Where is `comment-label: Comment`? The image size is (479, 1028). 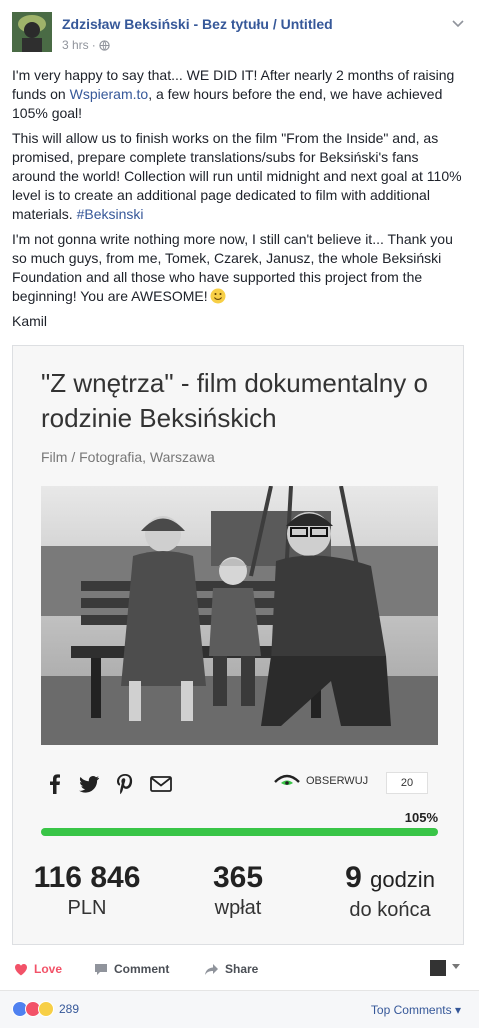
comment-label: Comment is located at coordinates (142, 969).